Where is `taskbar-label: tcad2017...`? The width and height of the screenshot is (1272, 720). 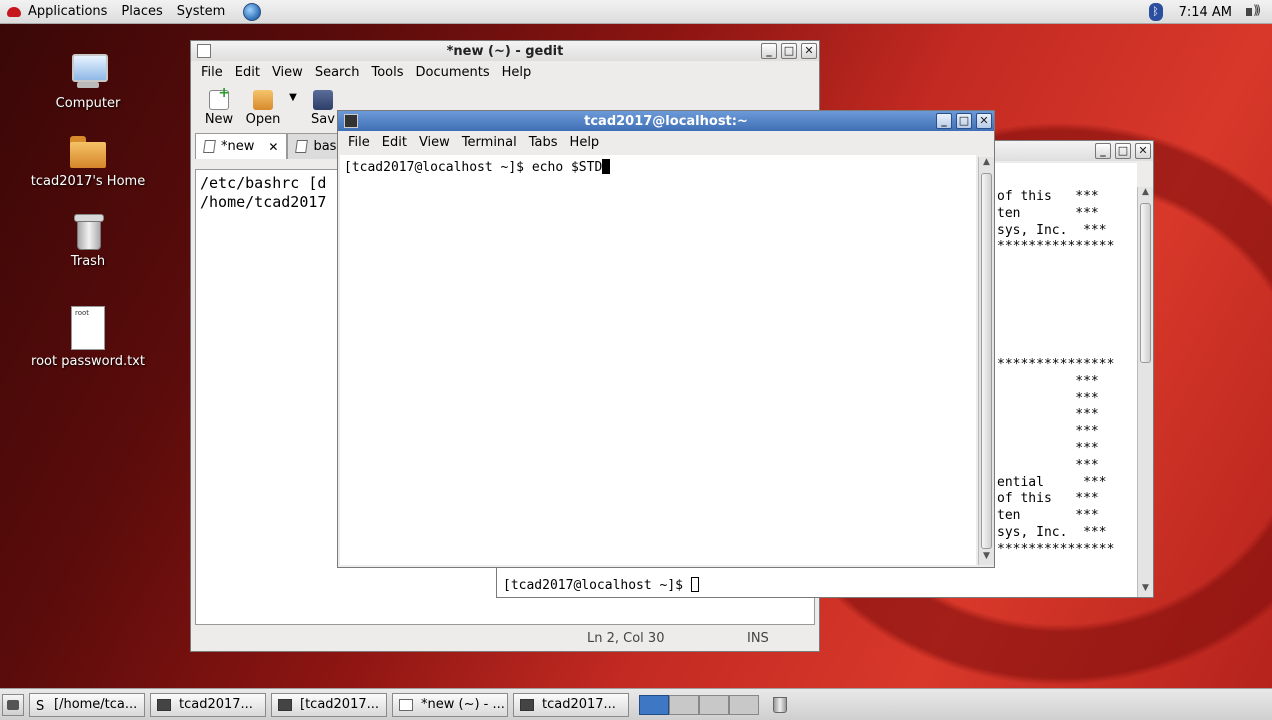 taskbar-label: tcad2017... is located at coordinates (579, 704).